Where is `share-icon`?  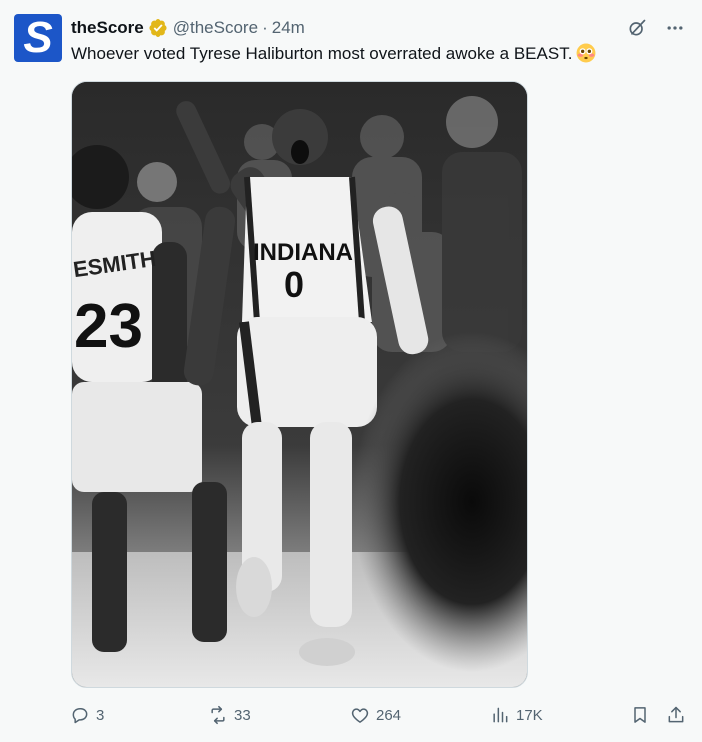 share-icon is located at coordinates (676, 714).